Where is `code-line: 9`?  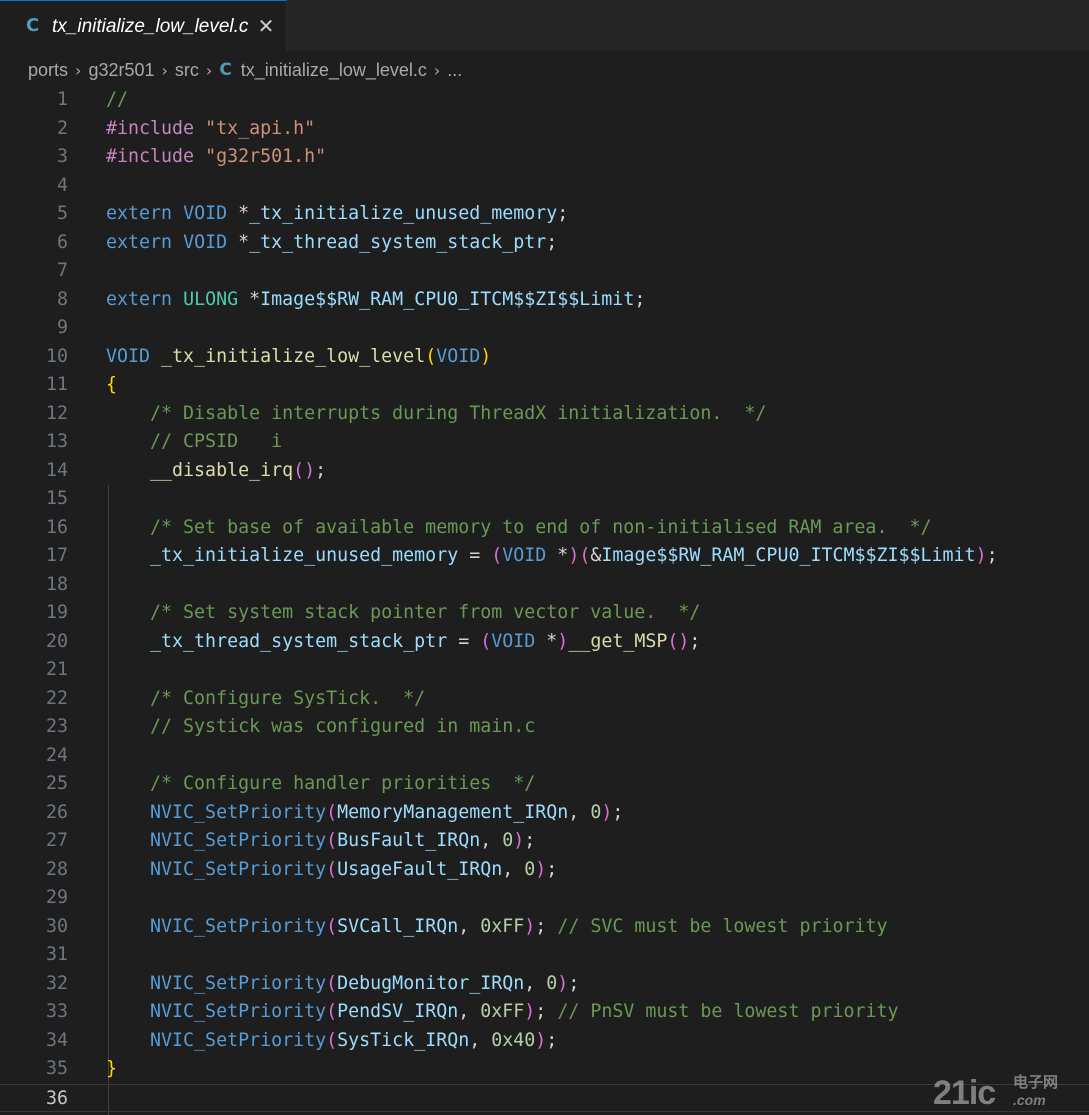
code-line: 9 is located at coordinates (544, 328).